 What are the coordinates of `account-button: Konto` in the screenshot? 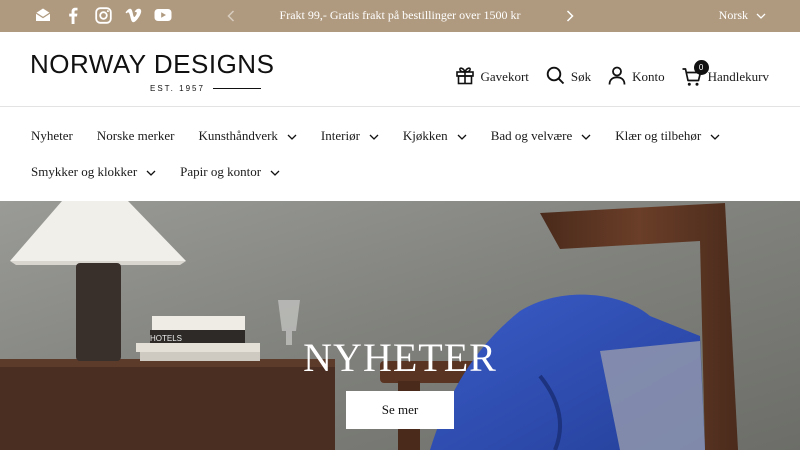 It's located at (636, 77).